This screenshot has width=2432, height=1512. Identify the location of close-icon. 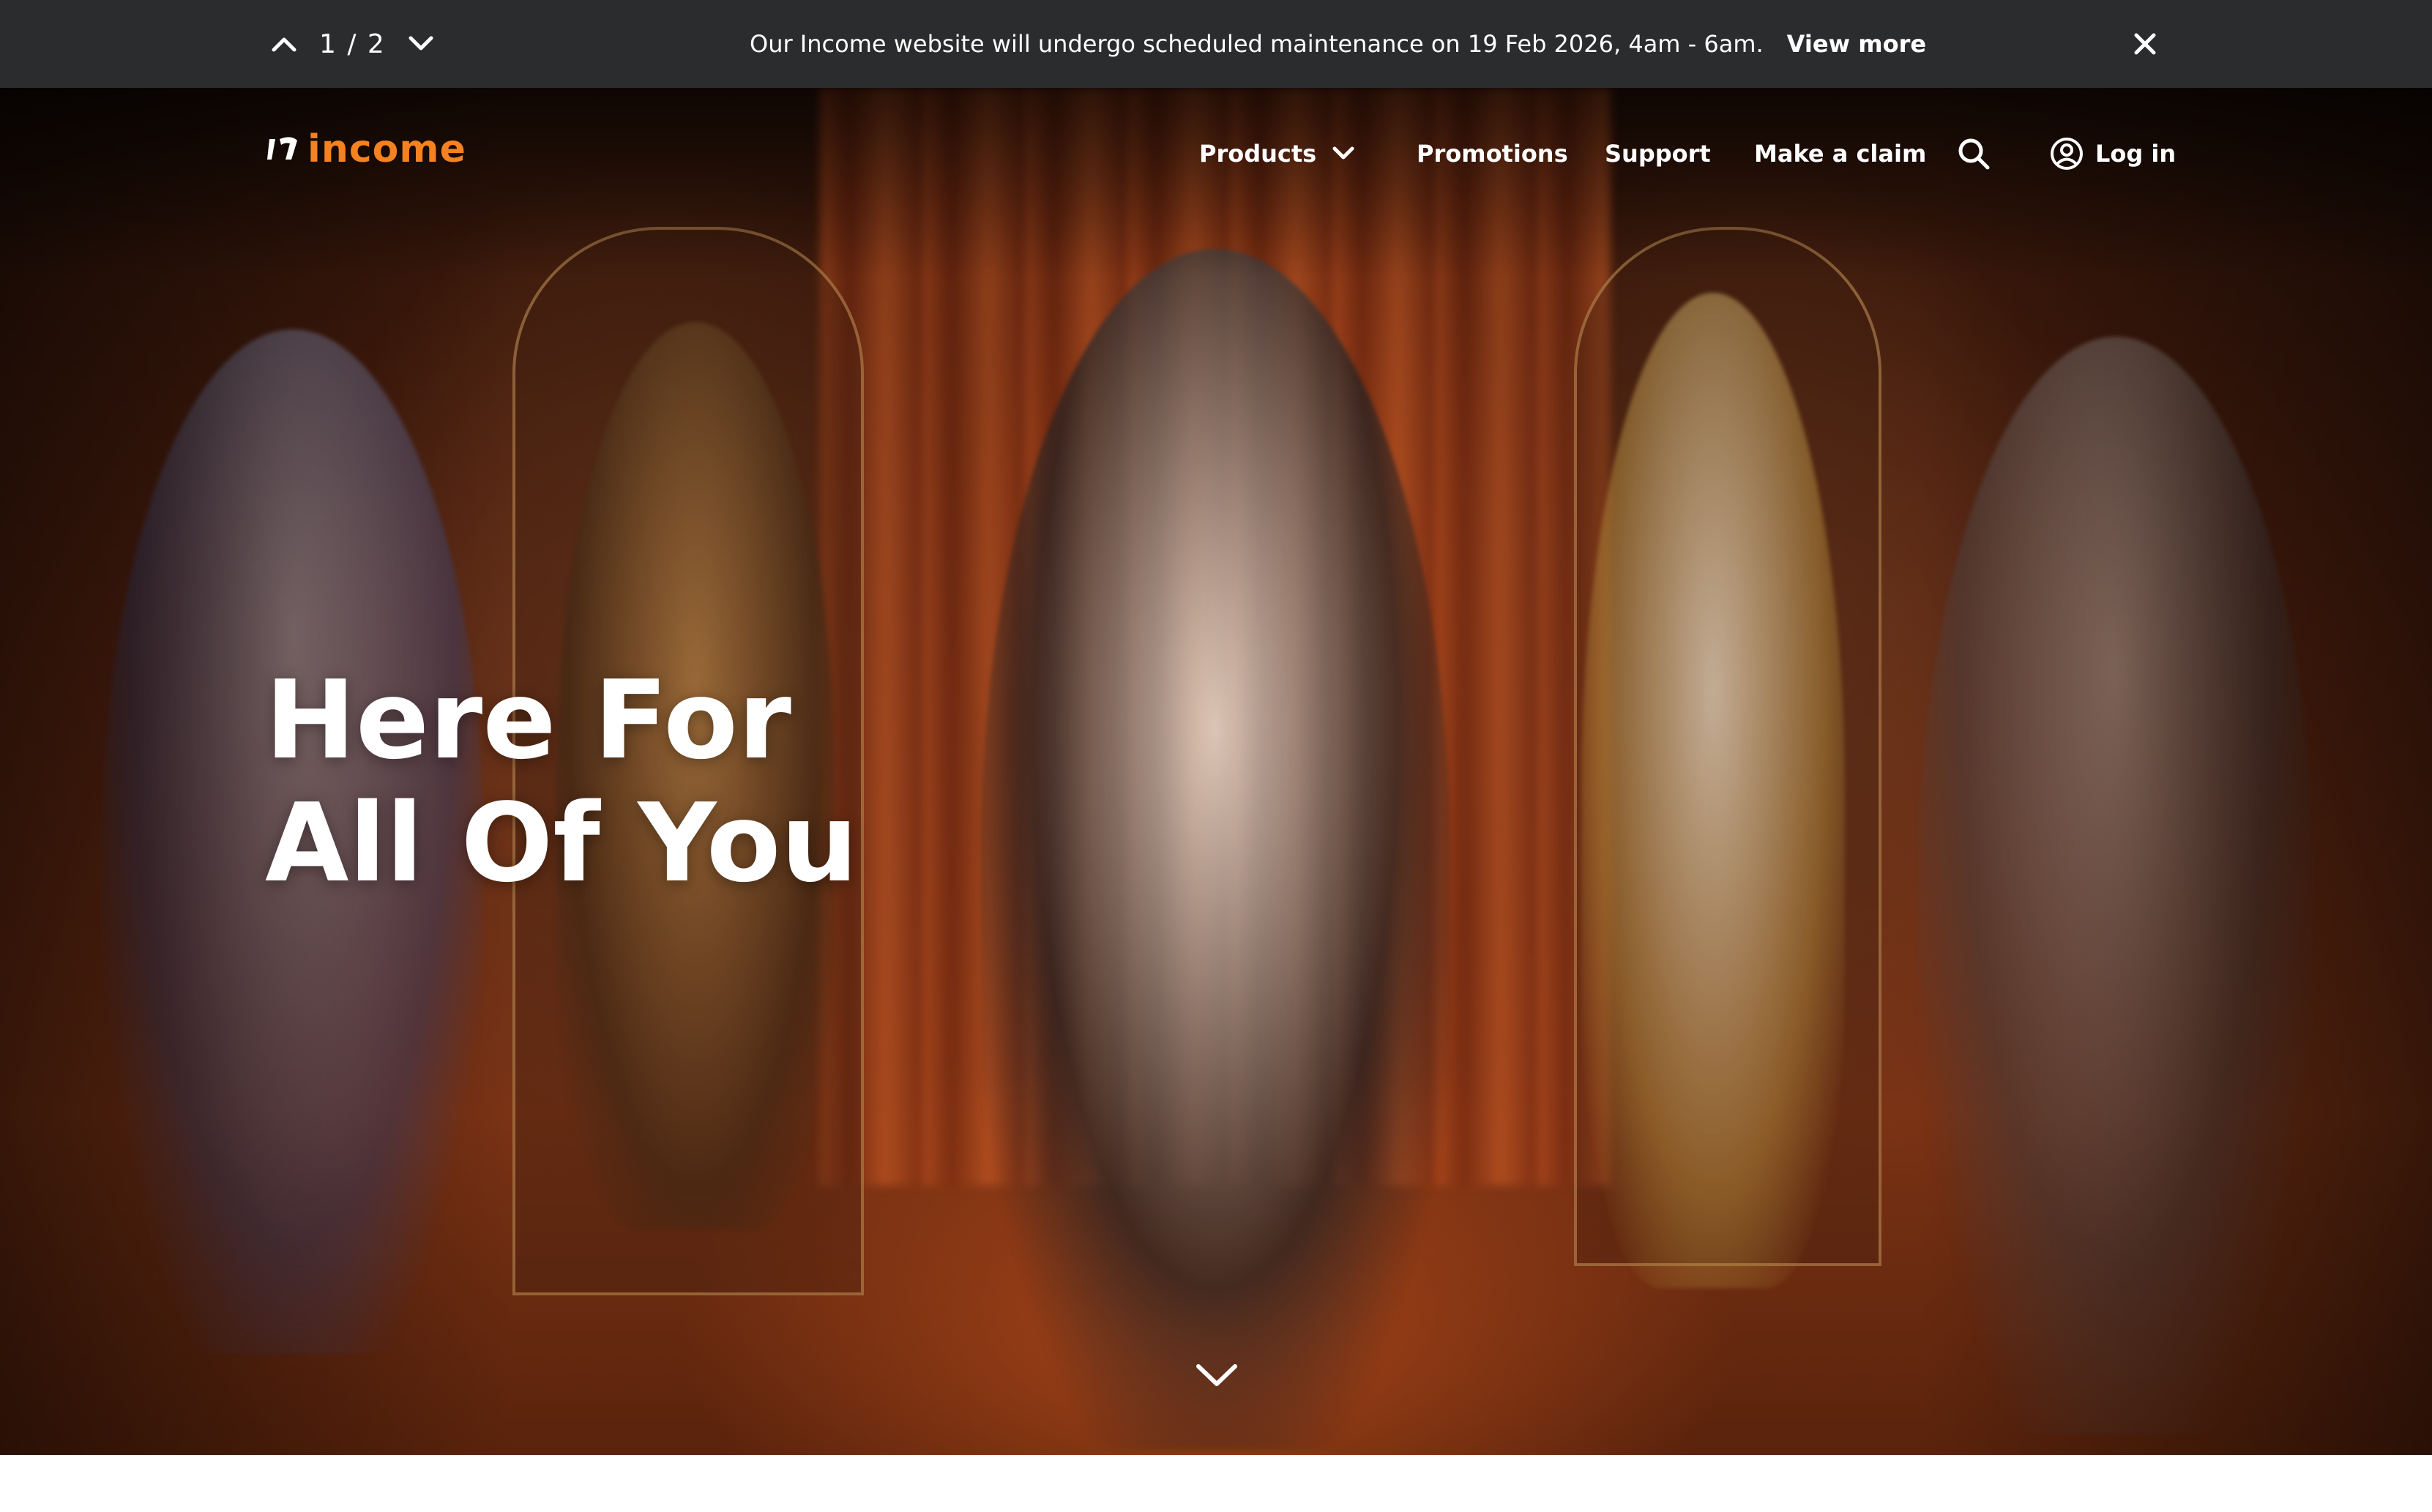
(2145, 44).